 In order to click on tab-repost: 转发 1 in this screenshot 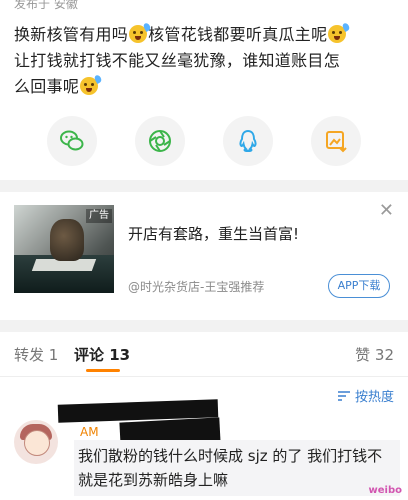, I will do `click(36, 354)`.